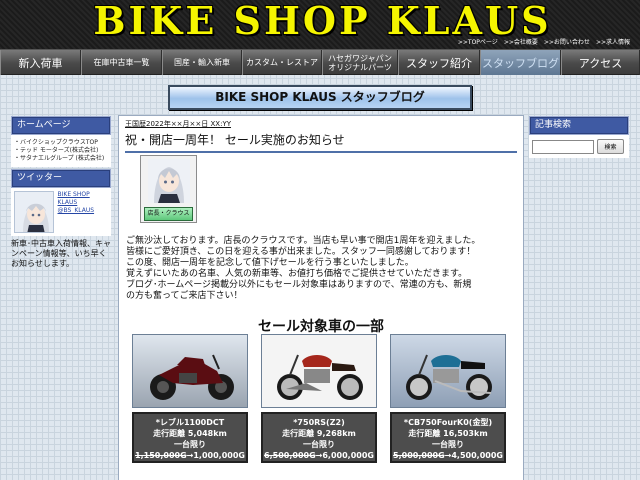 Image resolution: width=640 pixels, height=480 pixels. I want to click on bike-name: *レブル1100DCT, so click(190, 422).